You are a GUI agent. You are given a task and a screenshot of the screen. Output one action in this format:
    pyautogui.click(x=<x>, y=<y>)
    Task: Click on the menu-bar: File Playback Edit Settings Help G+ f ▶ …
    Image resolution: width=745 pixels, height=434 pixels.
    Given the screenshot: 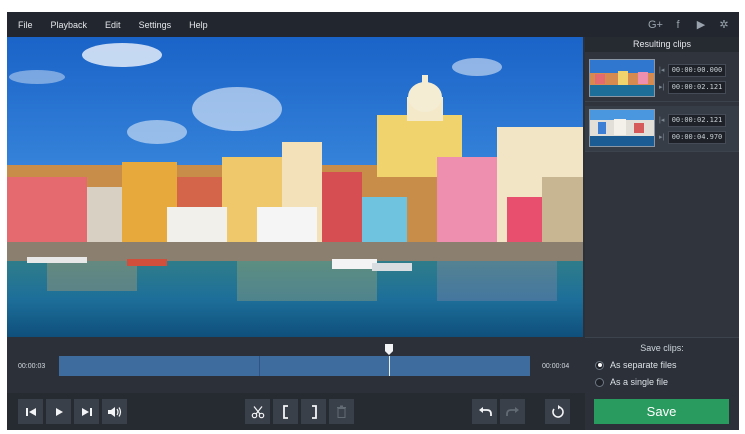 What is the action you would take?
    pyautogui.click(x=373, y=24)
    